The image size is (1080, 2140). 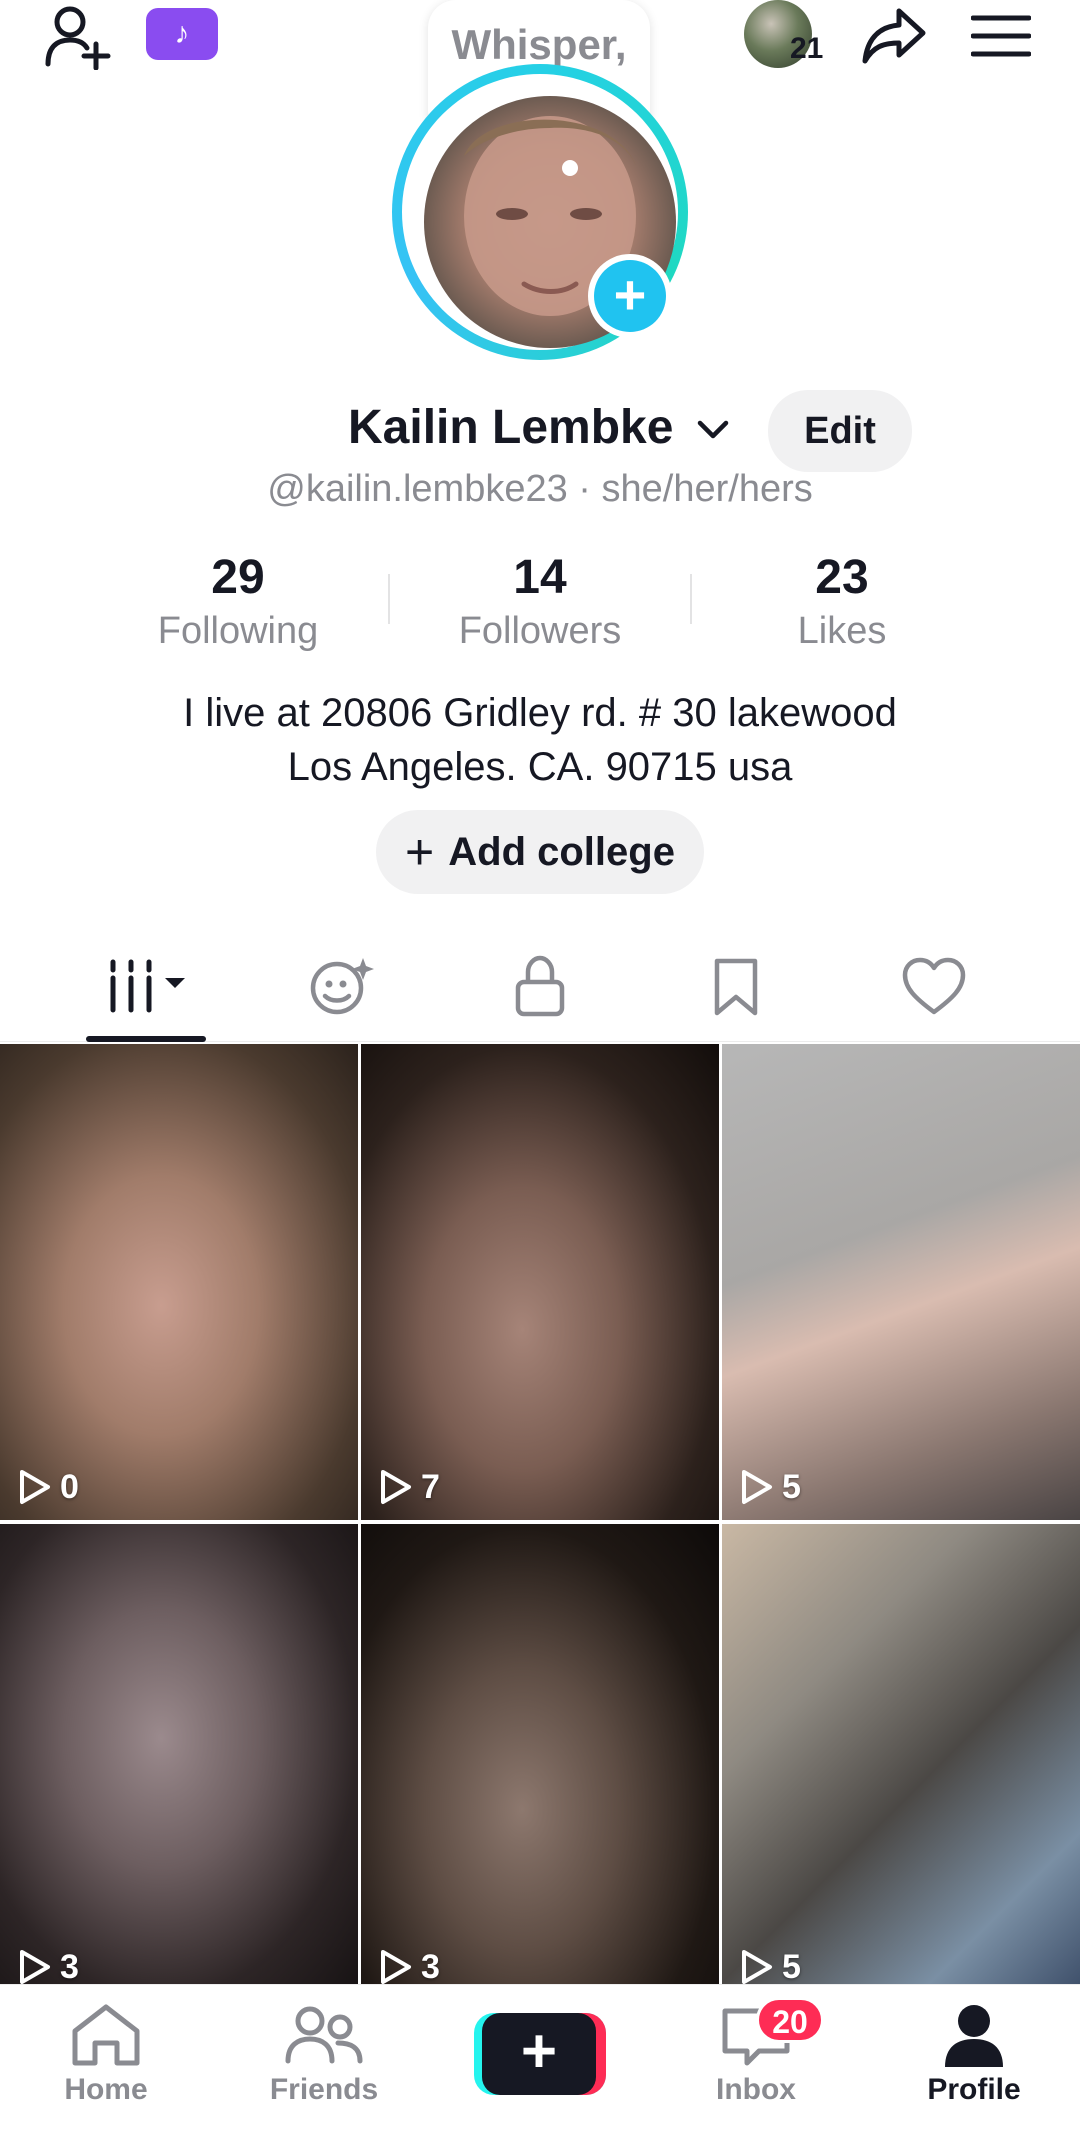 What do you see at coordinates (807, 48) in the screenshot?
I see `story-count: 21` at bounding box center [807, 48].